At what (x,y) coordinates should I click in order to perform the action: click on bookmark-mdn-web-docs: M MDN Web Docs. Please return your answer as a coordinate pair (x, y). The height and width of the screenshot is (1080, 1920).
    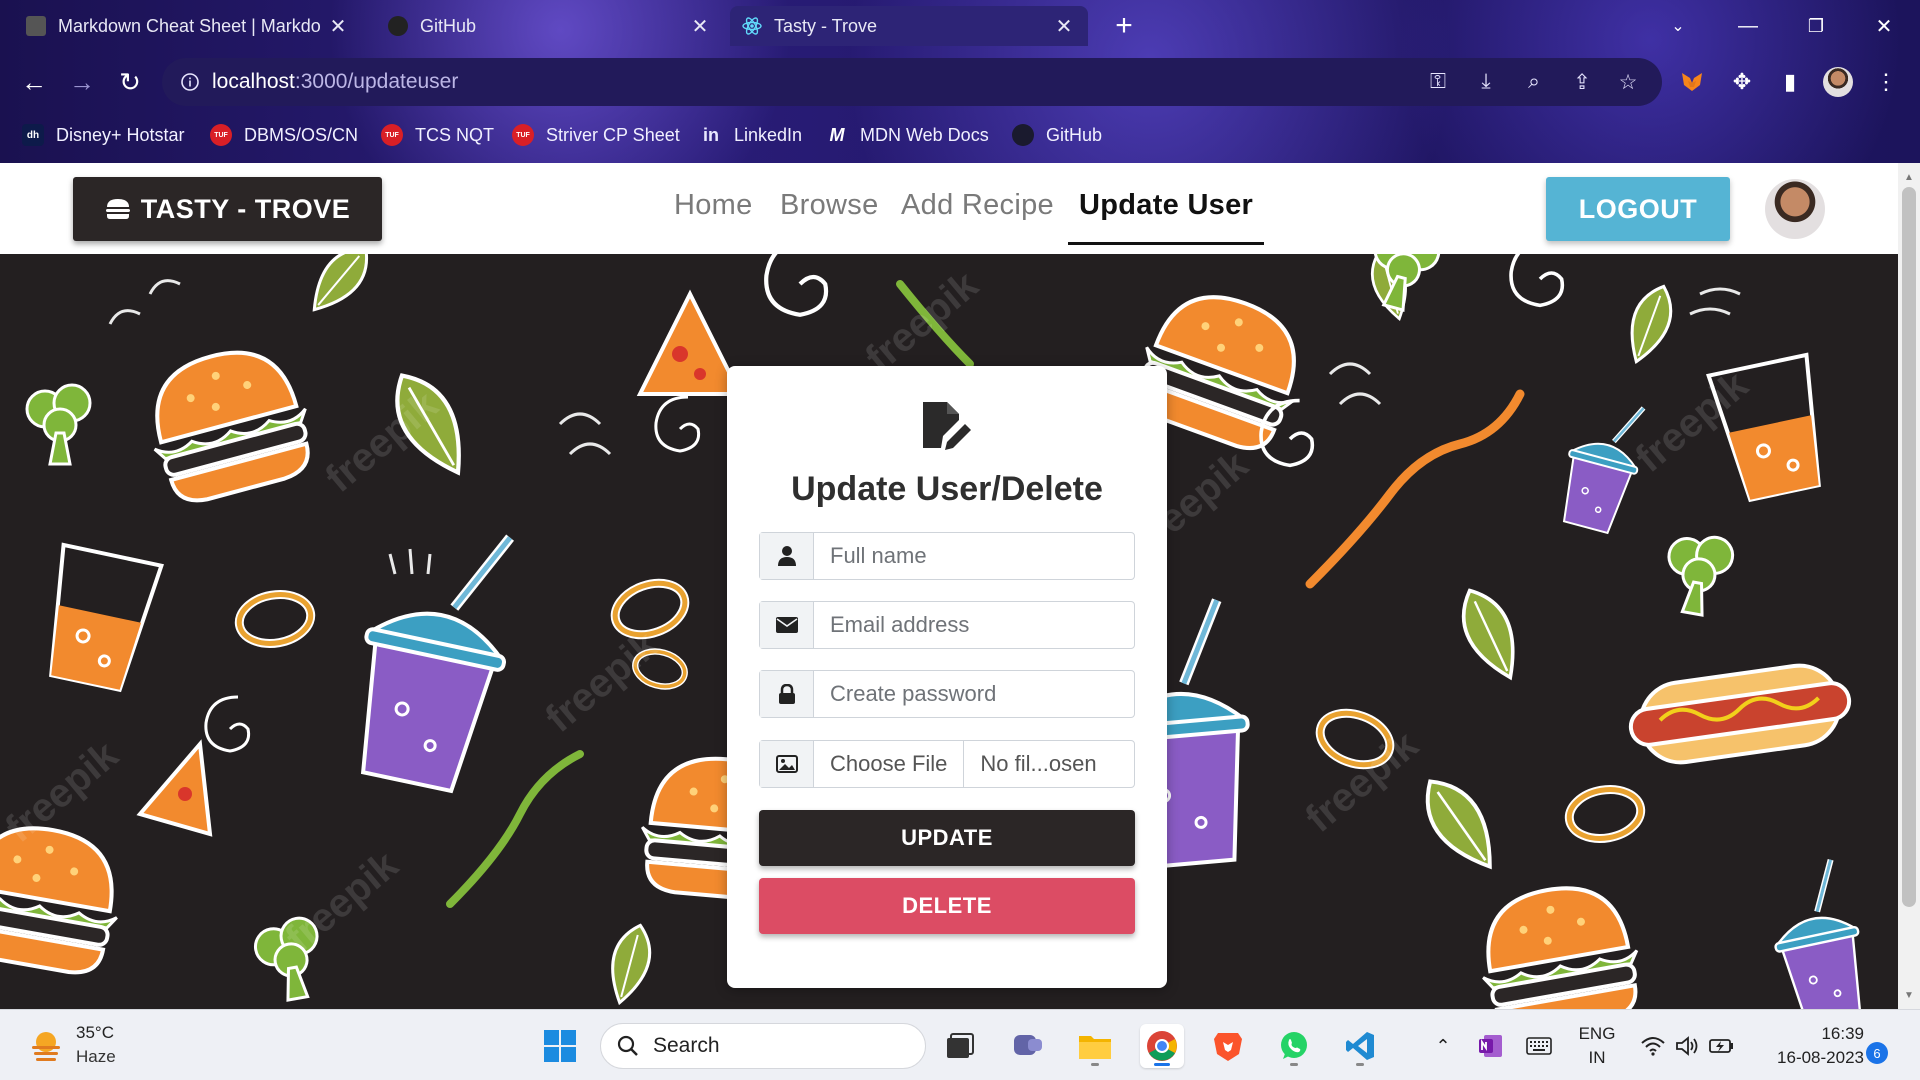
    Looking at the image, I should click on (907, 135).